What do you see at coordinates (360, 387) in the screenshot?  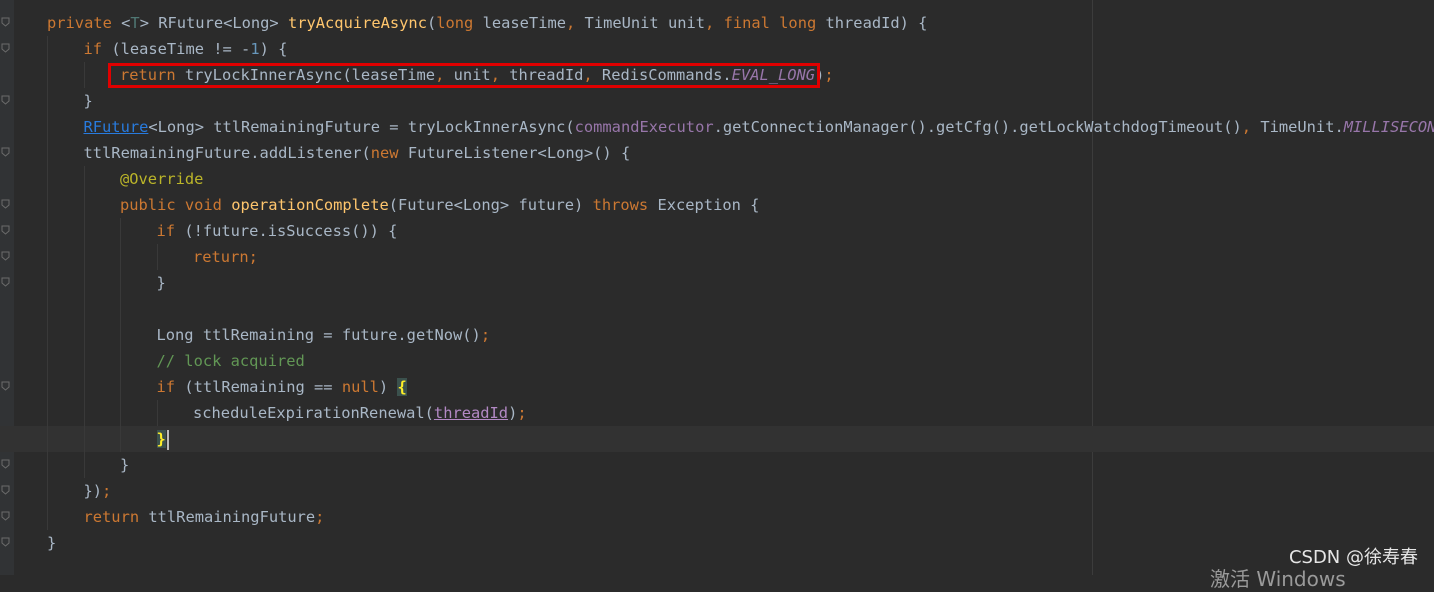 I see `code-token: null` at bounding box center [360, 387].